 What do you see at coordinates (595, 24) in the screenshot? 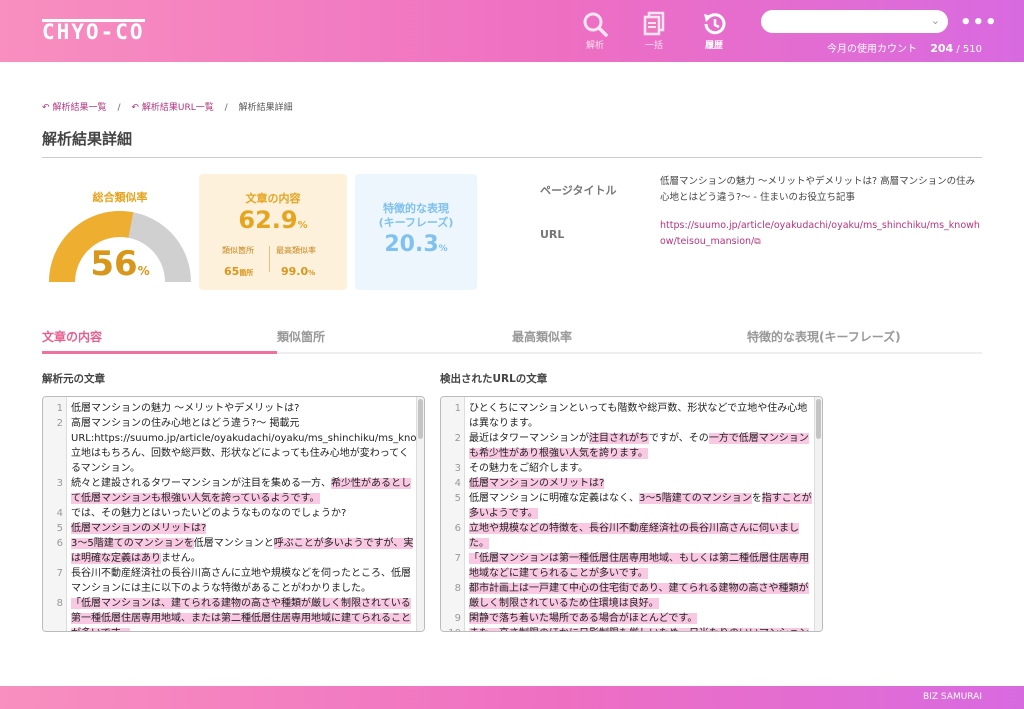
I see `search-icon` at bounding box center [595, 24].